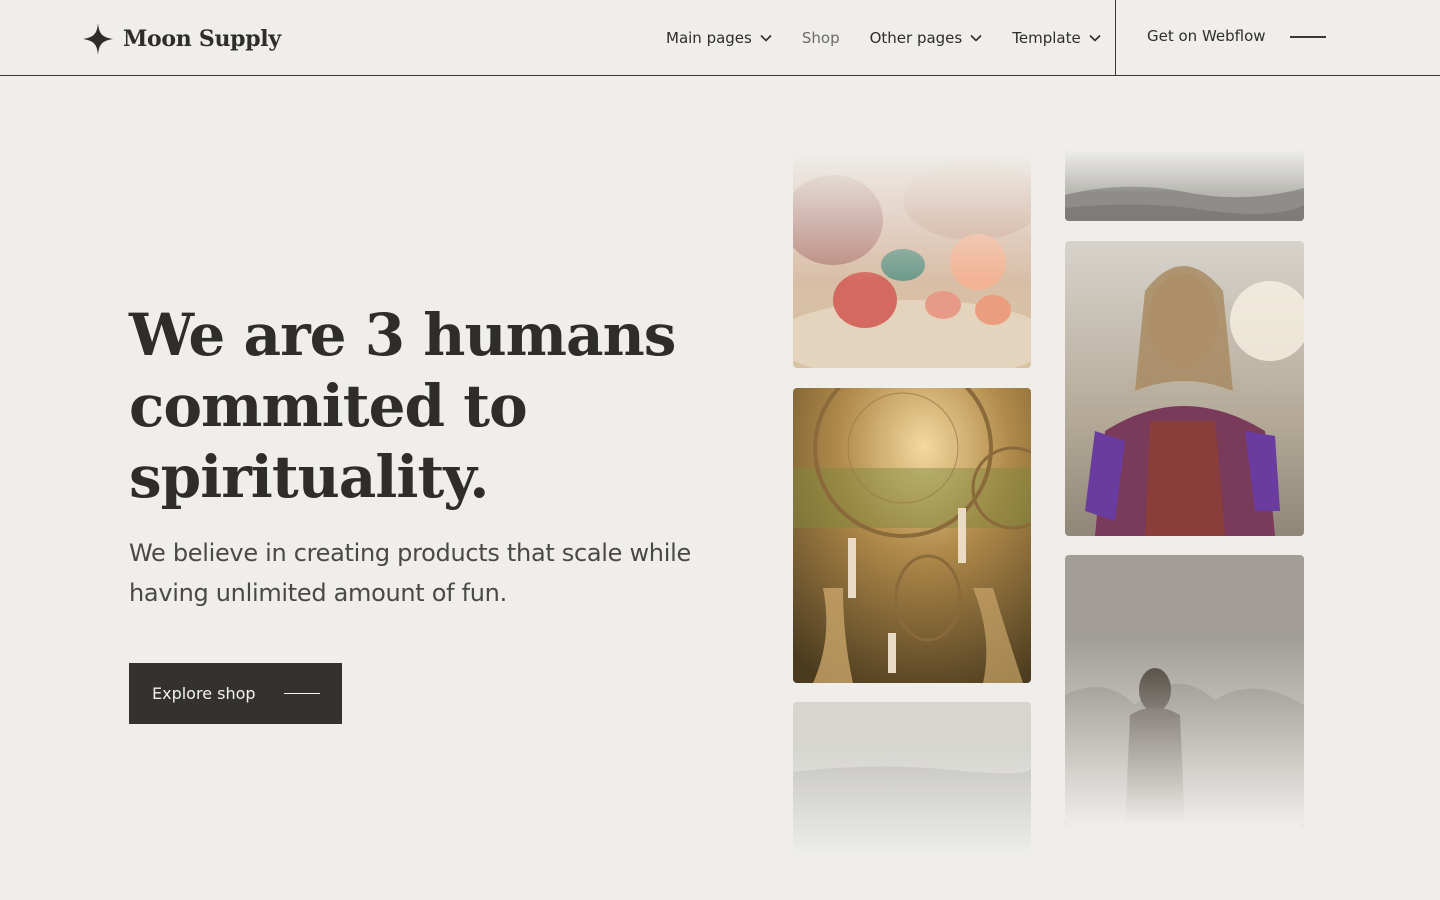 Image resolution: width=1440 pixels, height=900 pixels. I want to click on get-on-webflow-link: Get on Webflow, so click(1206, 36).